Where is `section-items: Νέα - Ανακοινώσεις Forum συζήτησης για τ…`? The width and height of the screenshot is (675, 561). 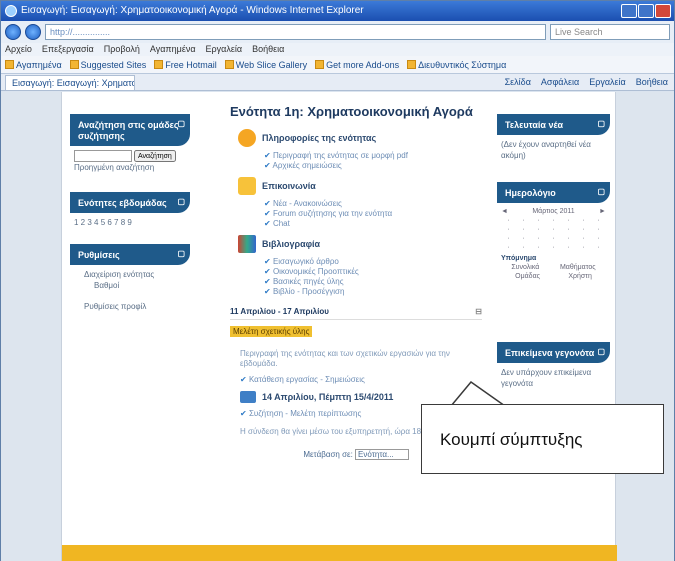 section-items: Νέα - Ανακοινώσεις Forum συζήτησης για τ… is located at coordinates (373, 214).